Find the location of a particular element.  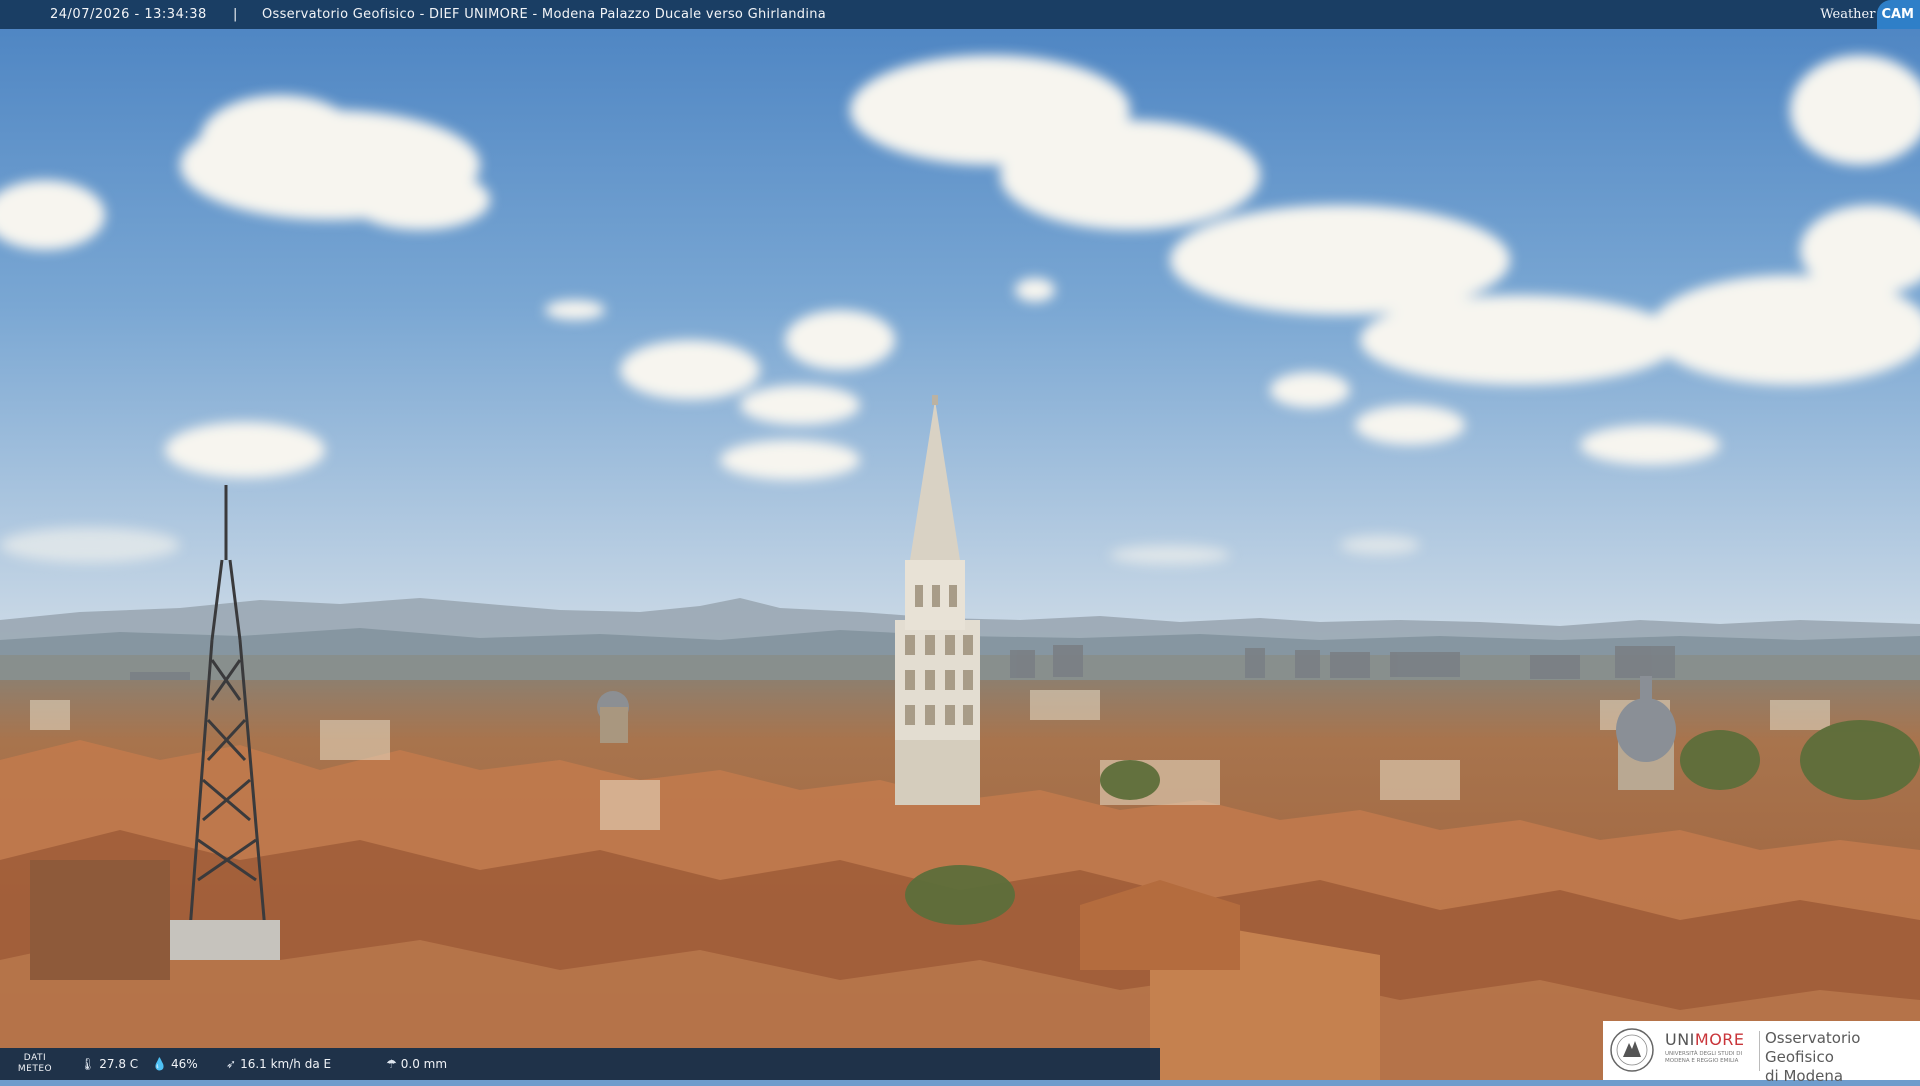

temperature-readout: 🌡 27.8 C is located at coordinates (109, 1064).